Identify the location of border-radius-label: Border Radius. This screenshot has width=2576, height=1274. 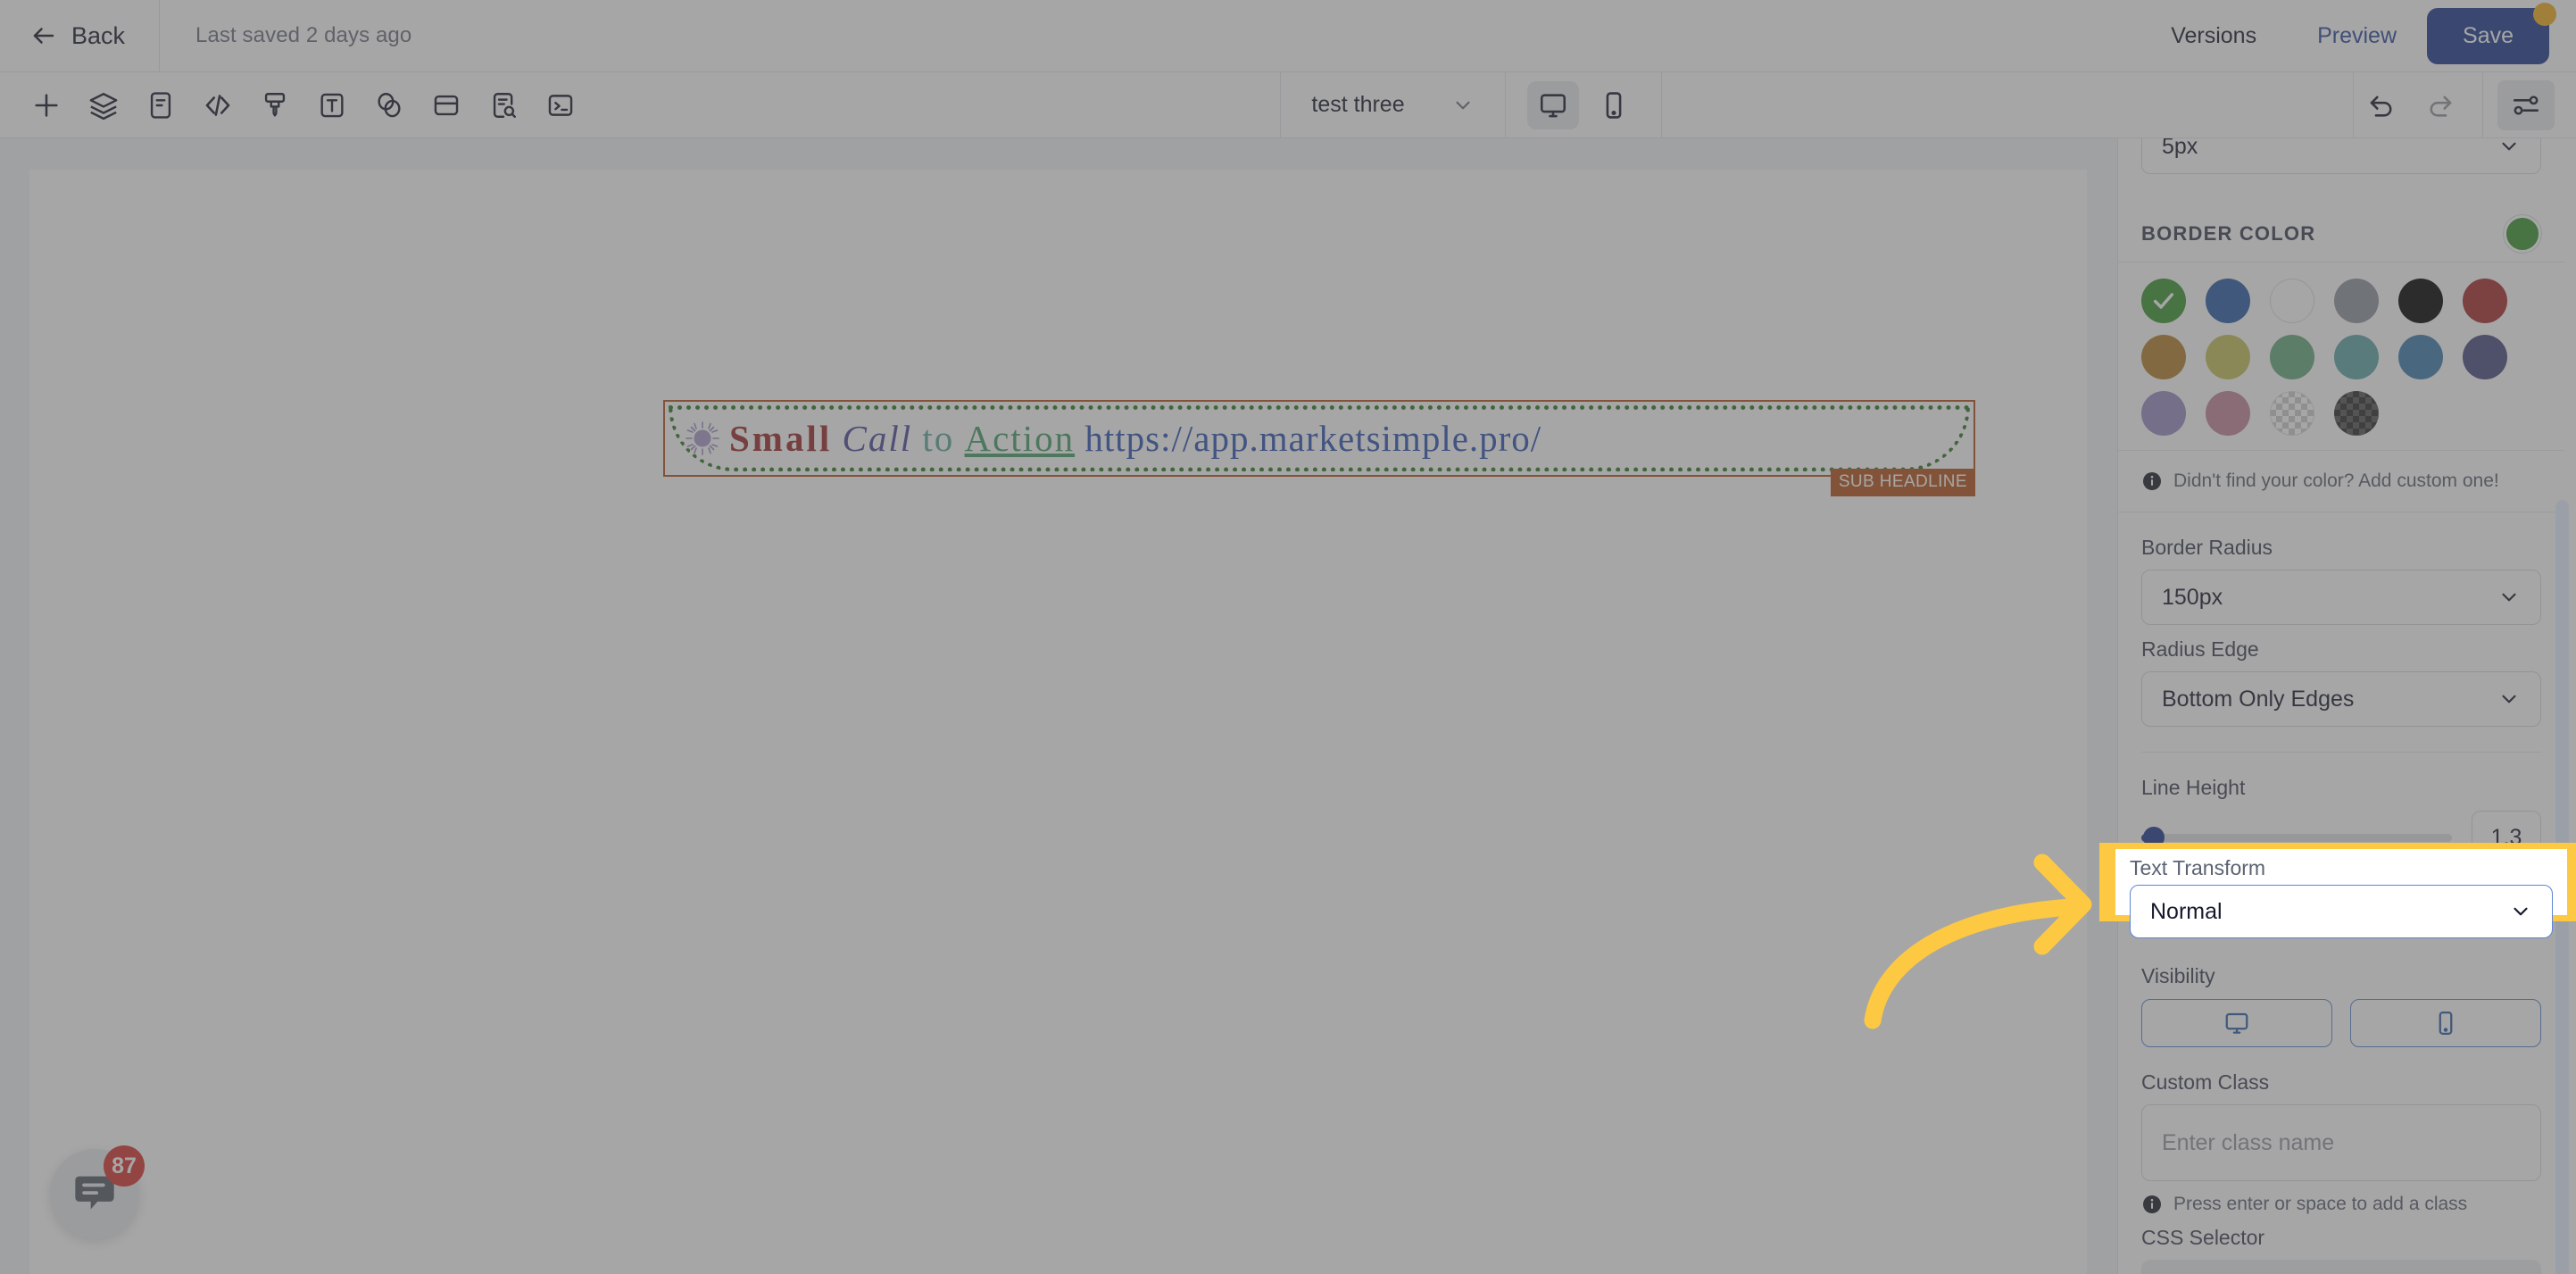
(2207, 547).